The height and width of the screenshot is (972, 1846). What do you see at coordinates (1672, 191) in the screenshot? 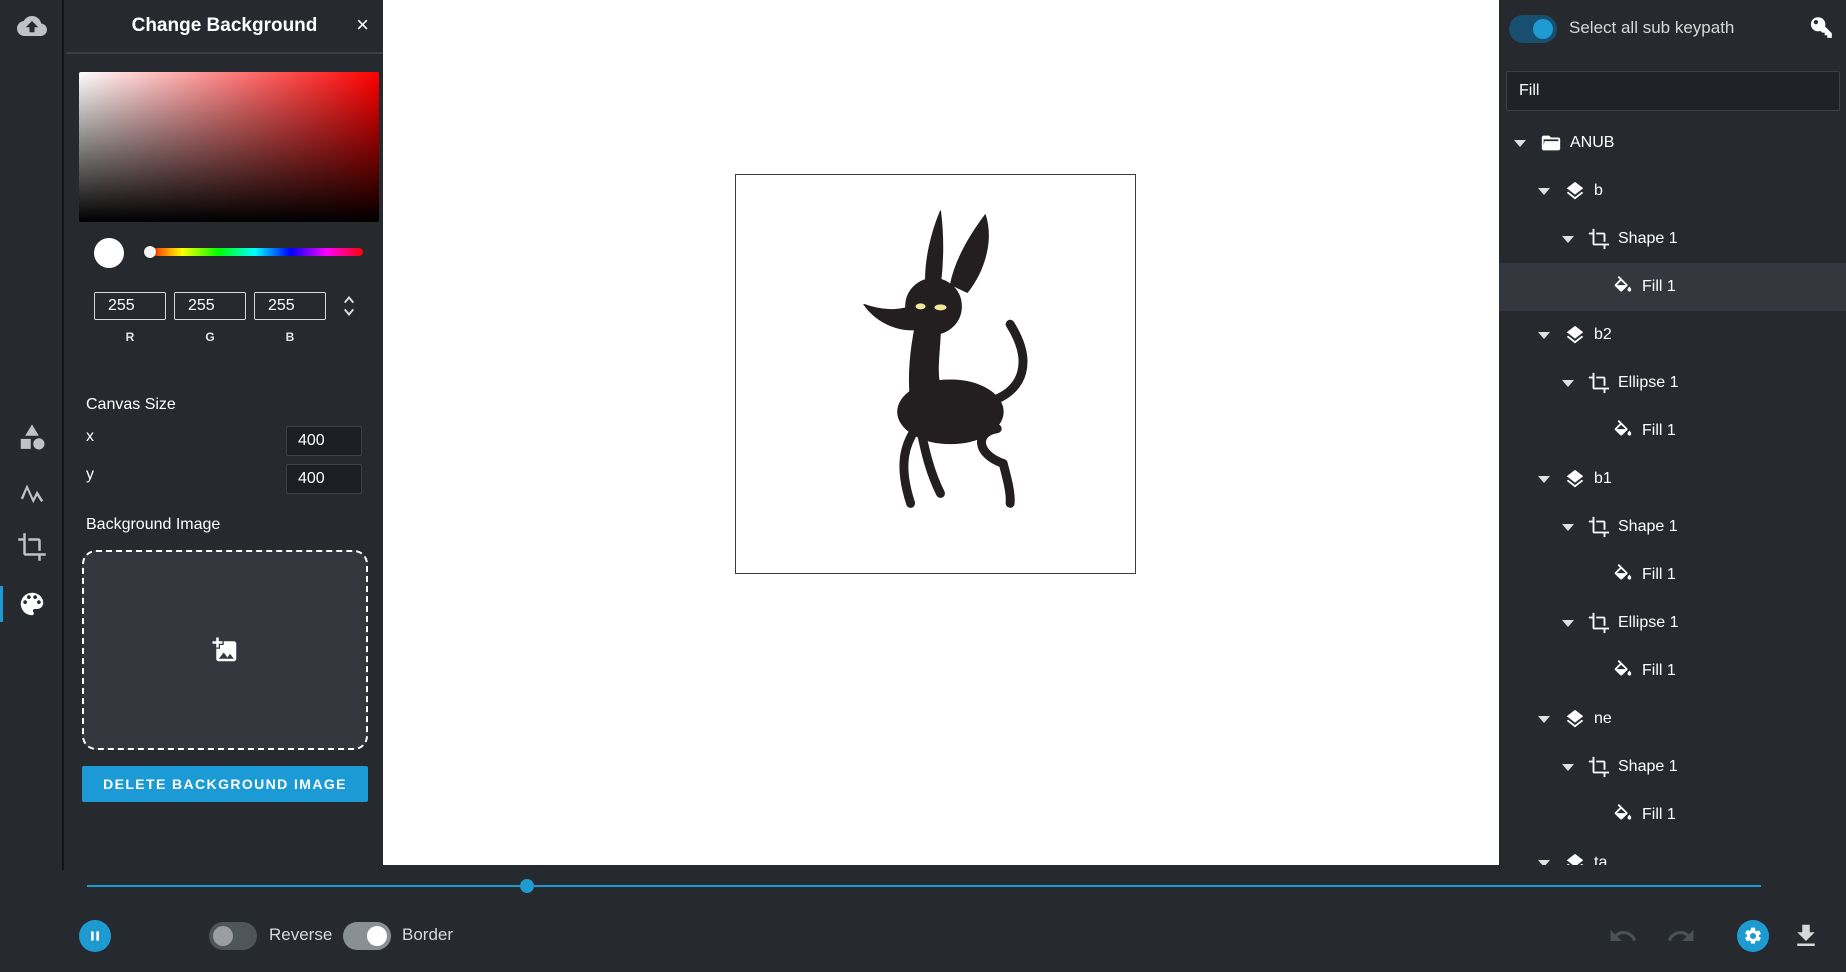
I see `layer-row: b` at bounding box center [1672, 191].